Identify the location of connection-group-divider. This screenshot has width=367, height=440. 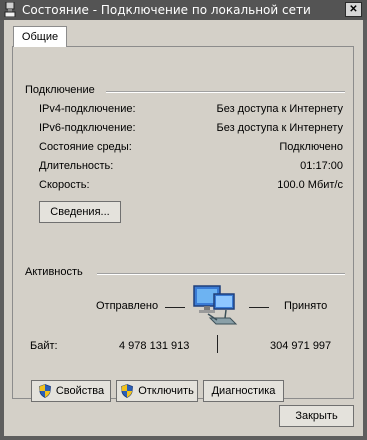
(225, 92).